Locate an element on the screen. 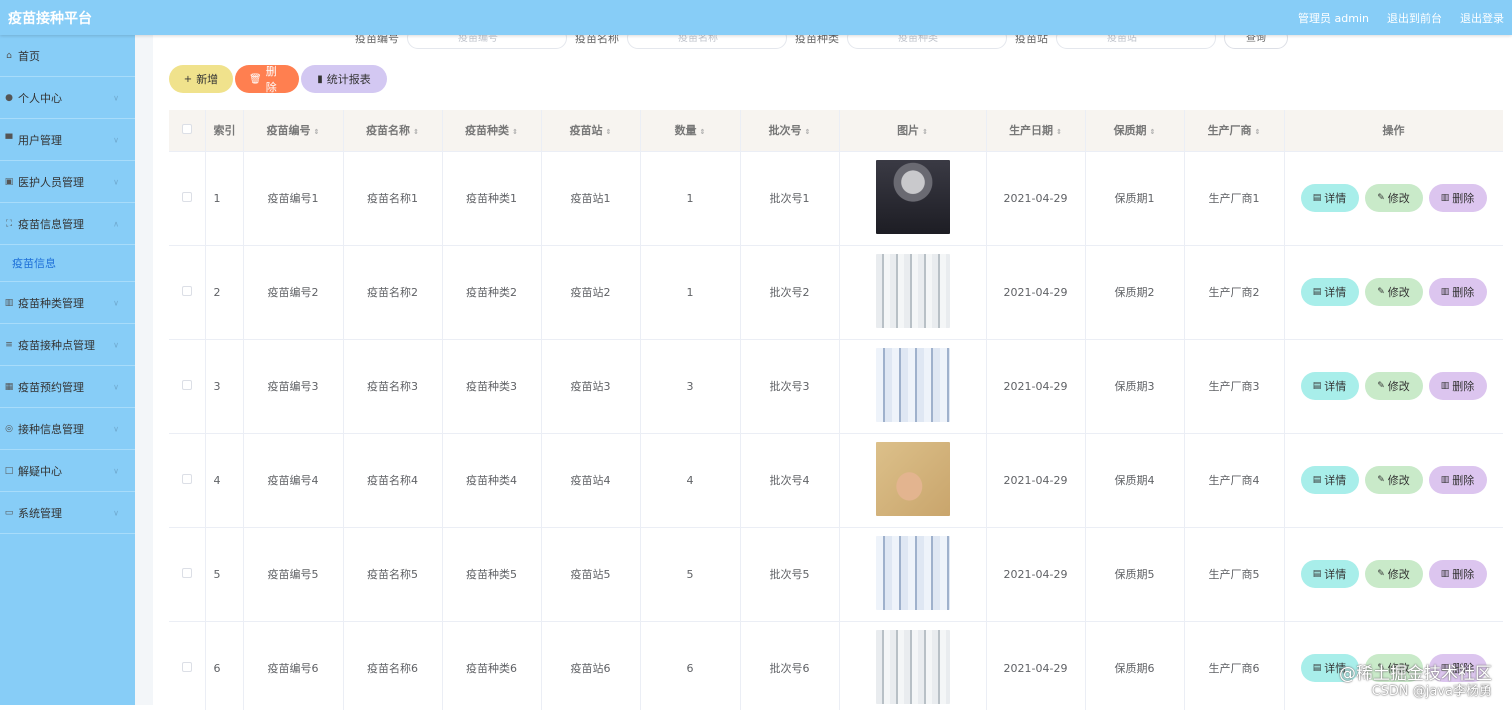  add-button: + 新增 is located at coordinates (201, 79).